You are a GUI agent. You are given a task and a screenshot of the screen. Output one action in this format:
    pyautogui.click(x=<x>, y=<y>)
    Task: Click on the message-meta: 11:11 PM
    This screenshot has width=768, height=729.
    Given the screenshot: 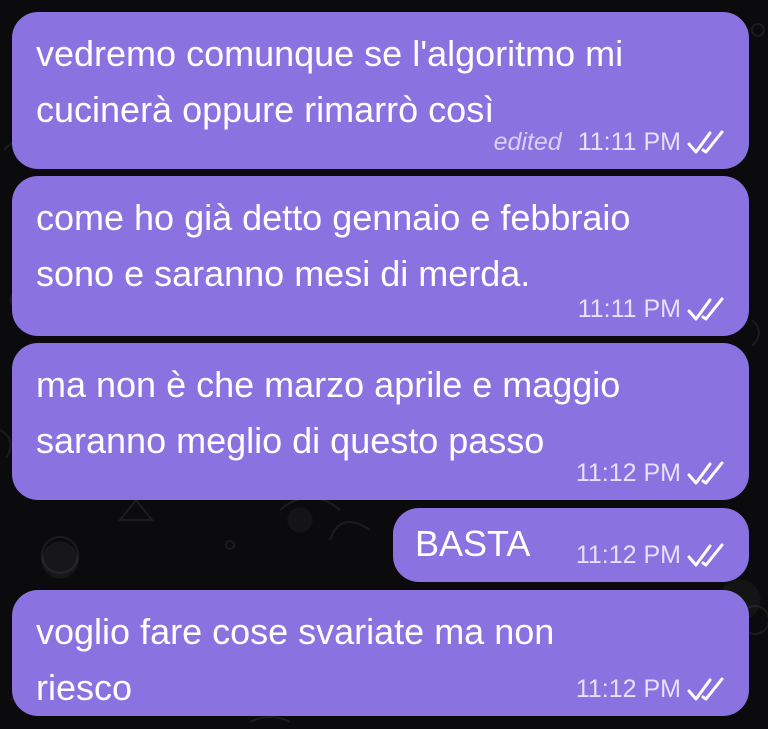 What is the action you would take?
    pyautogui.click(x=652, y=309)
    